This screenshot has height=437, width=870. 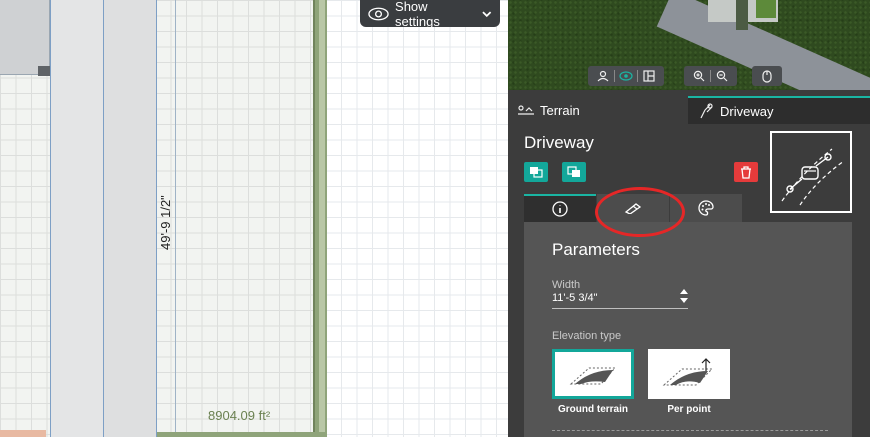 What do you see at coordinates (706, 208) in the screenshot?
I see `palette-icon` at bounding box center [706, 208].